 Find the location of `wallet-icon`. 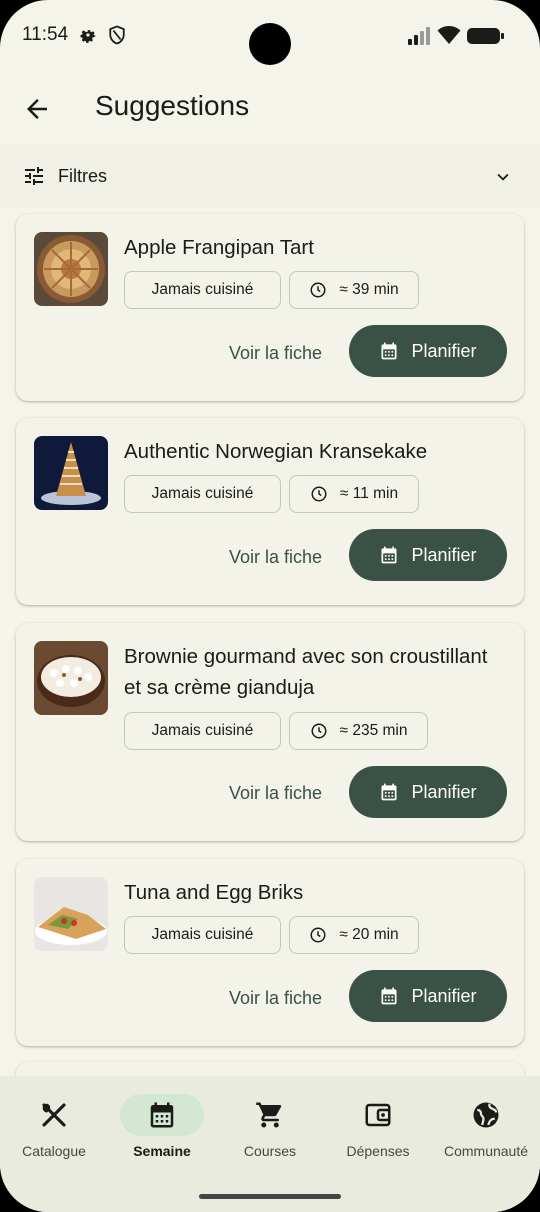

wallet-icon is located at coordinates (378, 1115).